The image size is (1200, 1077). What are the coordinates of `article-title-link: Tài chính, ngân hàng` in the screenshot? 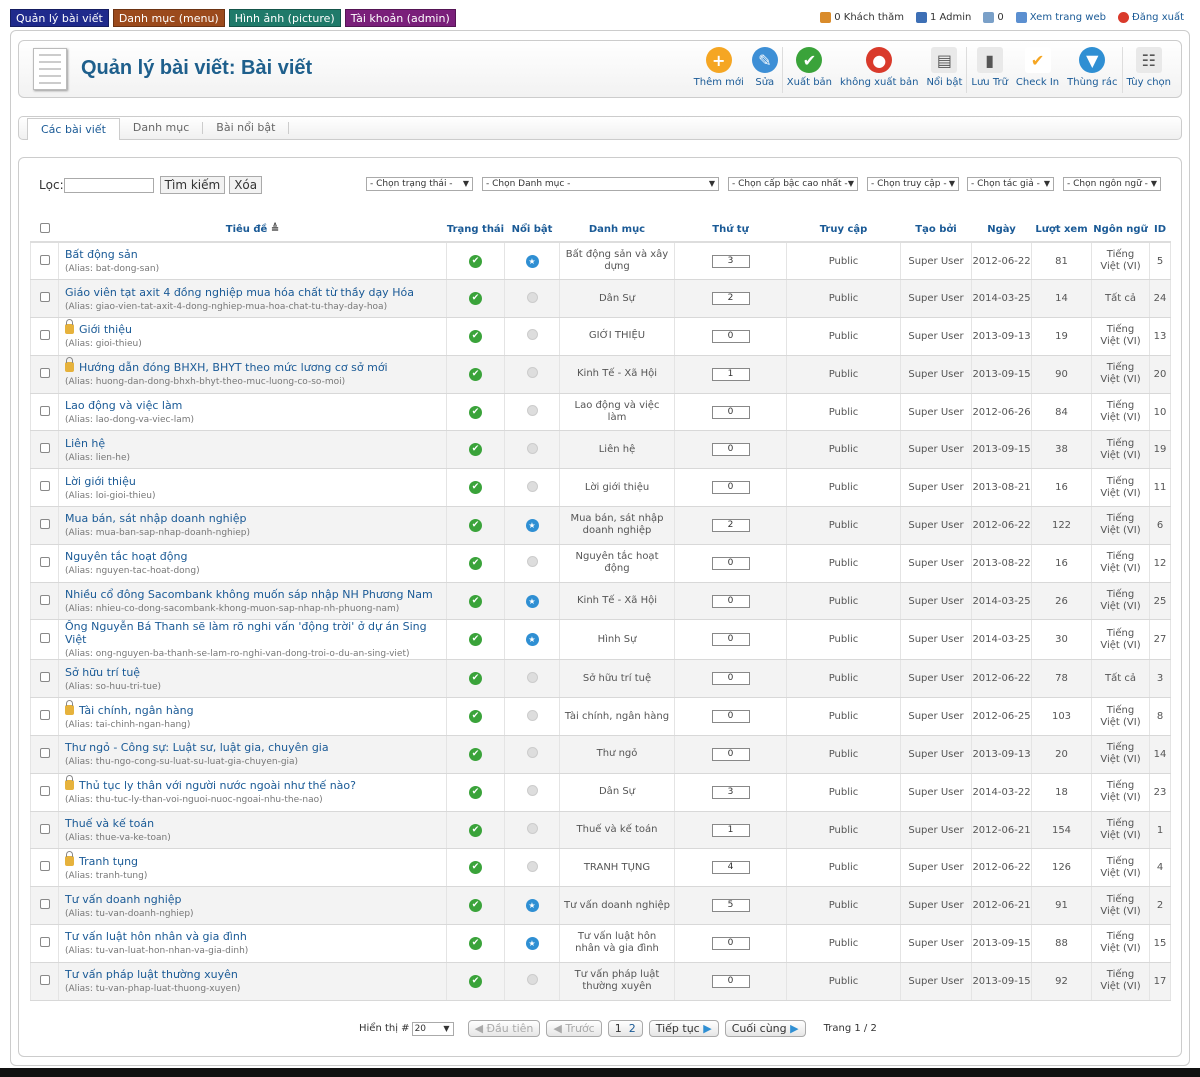 It's located at (136, 710).